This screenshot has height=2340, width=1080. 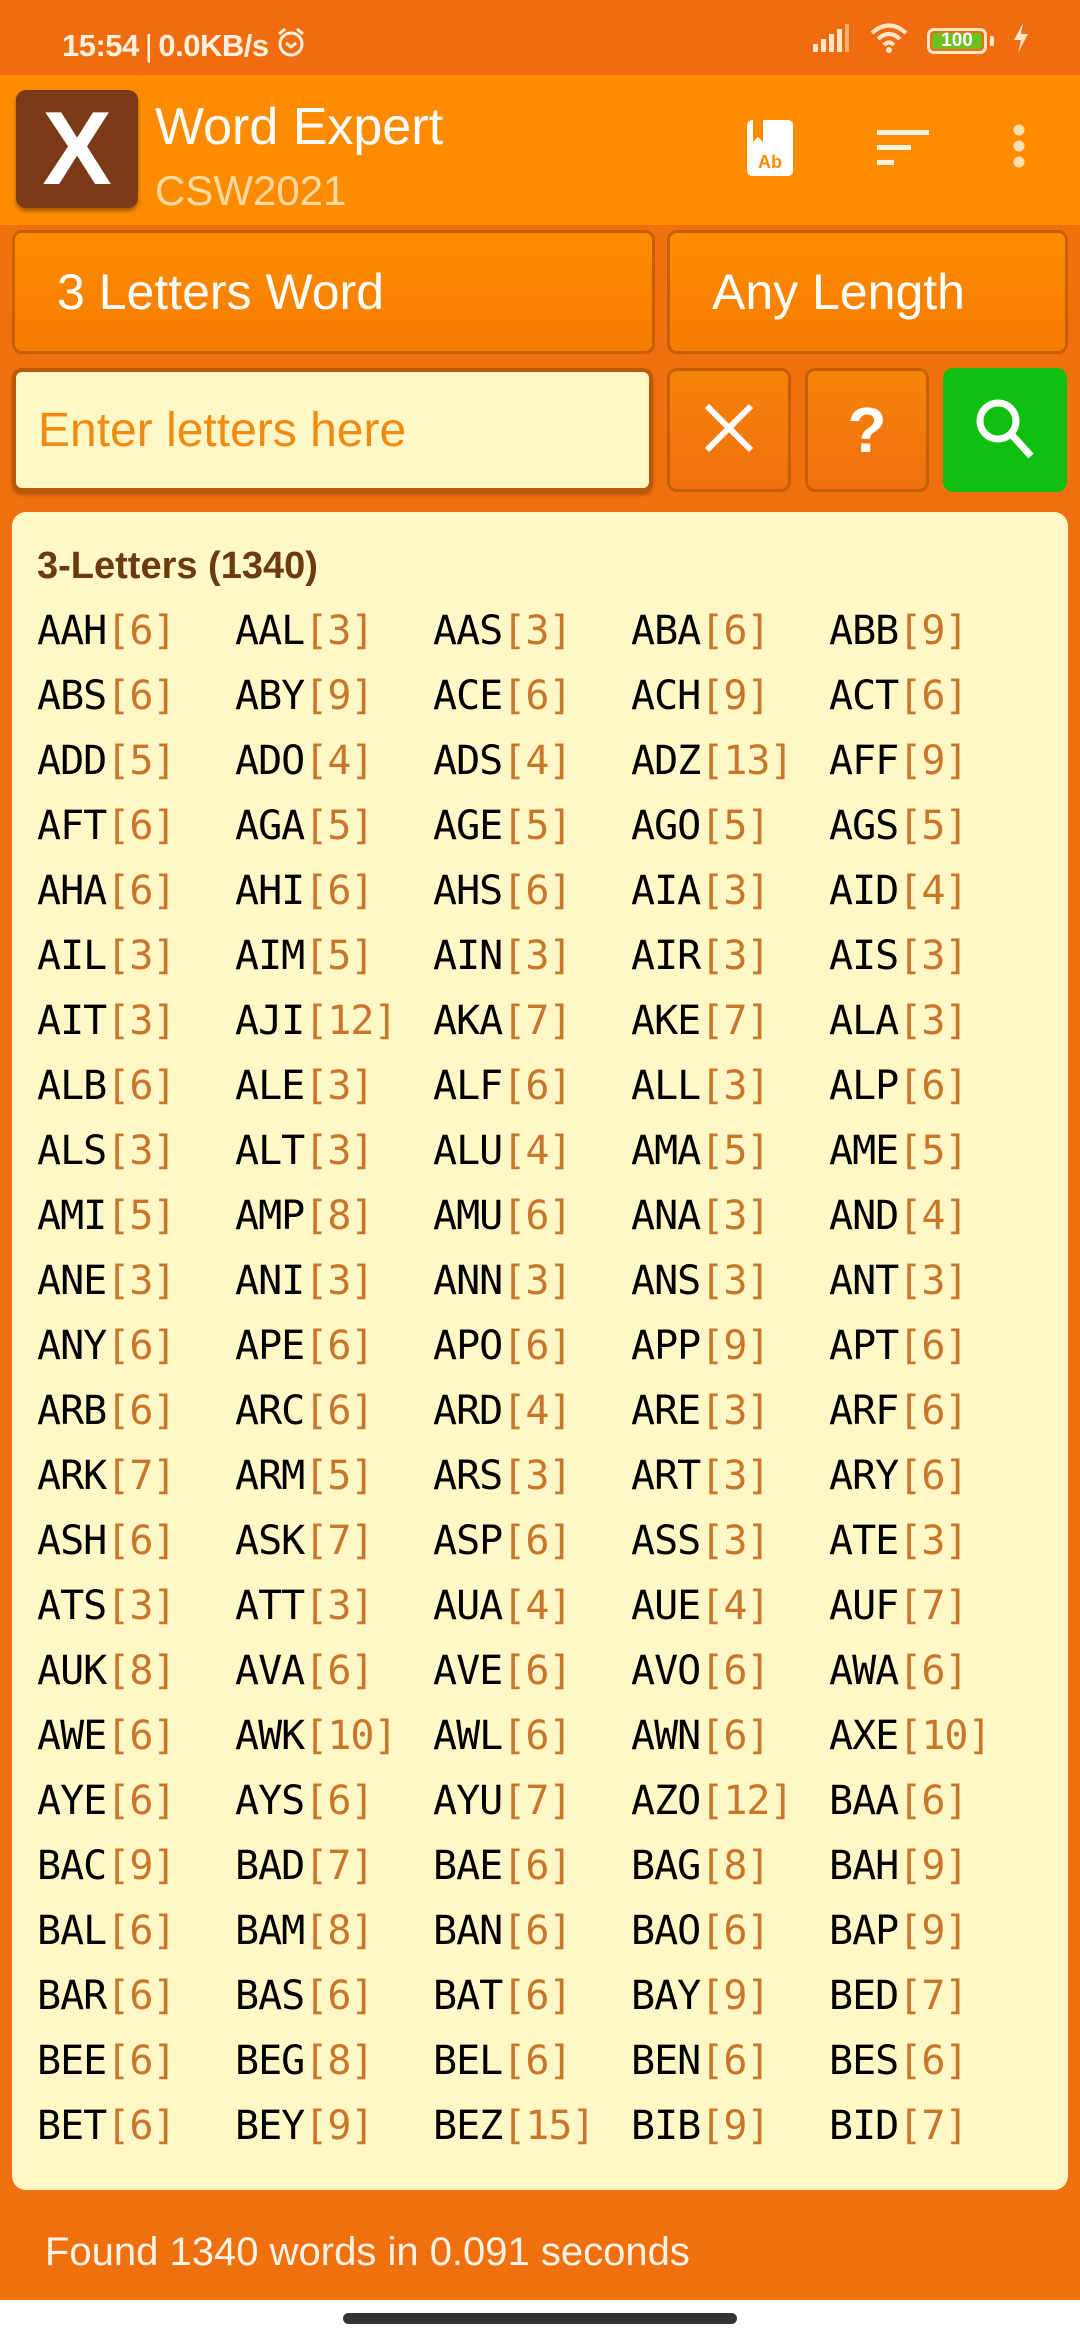 I want to click on word-item: ALS[3], so click(x=136, y=1151).